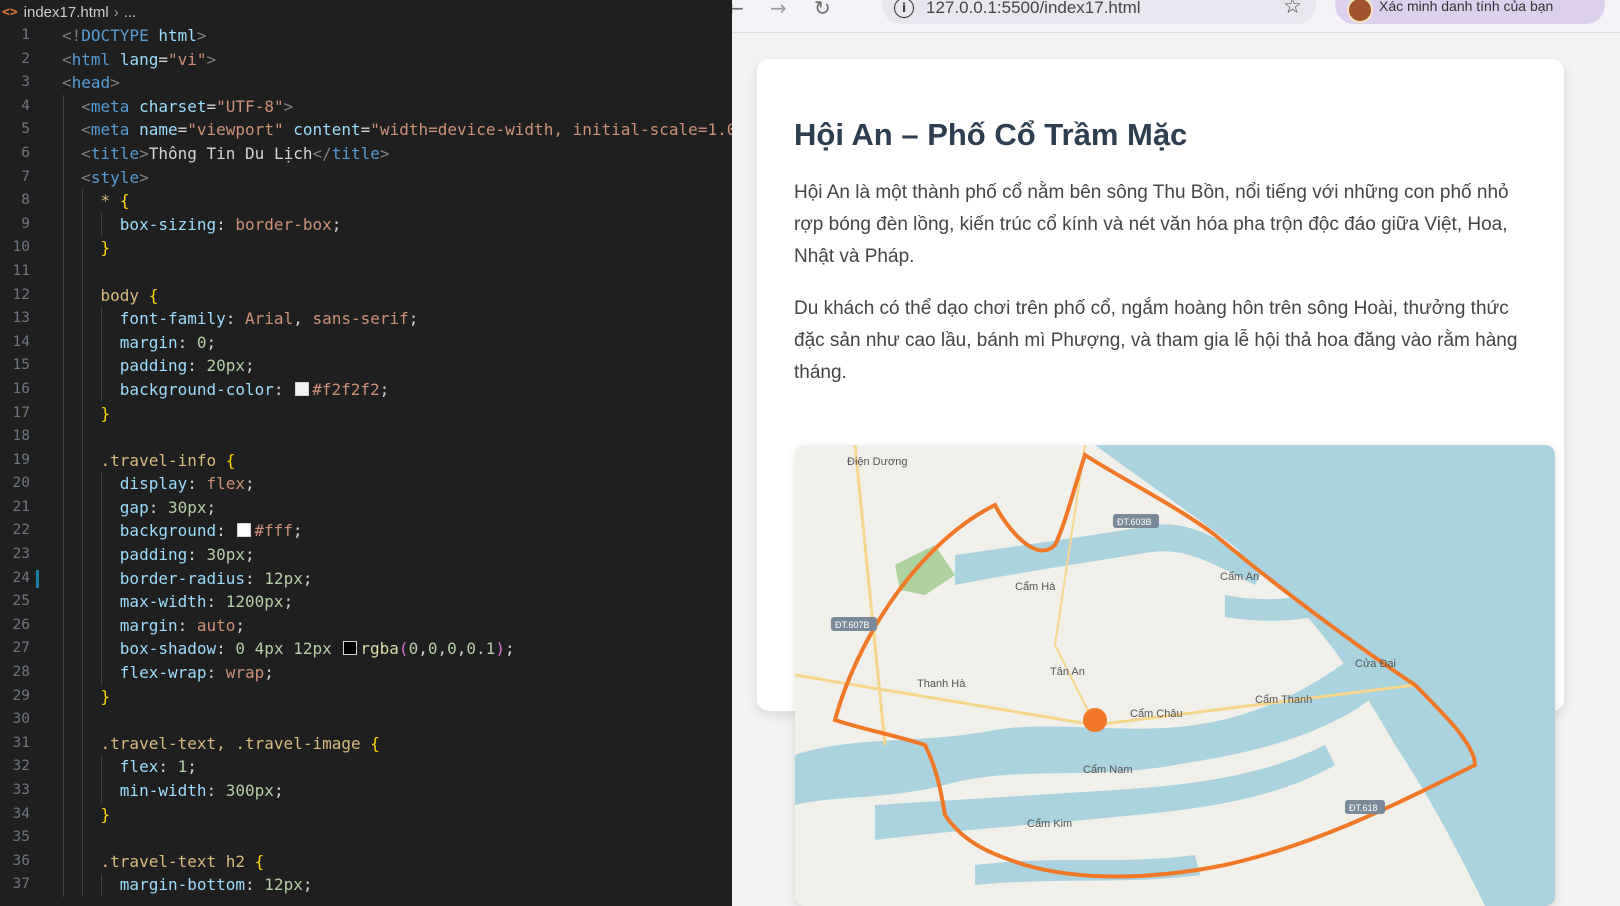 The image size is (1620, 906). What do you see at coordinates (240, 319) in the screenshot?
I see `code-text: font-family: Arial, sans-serif;` at bounding box center [240, 319].